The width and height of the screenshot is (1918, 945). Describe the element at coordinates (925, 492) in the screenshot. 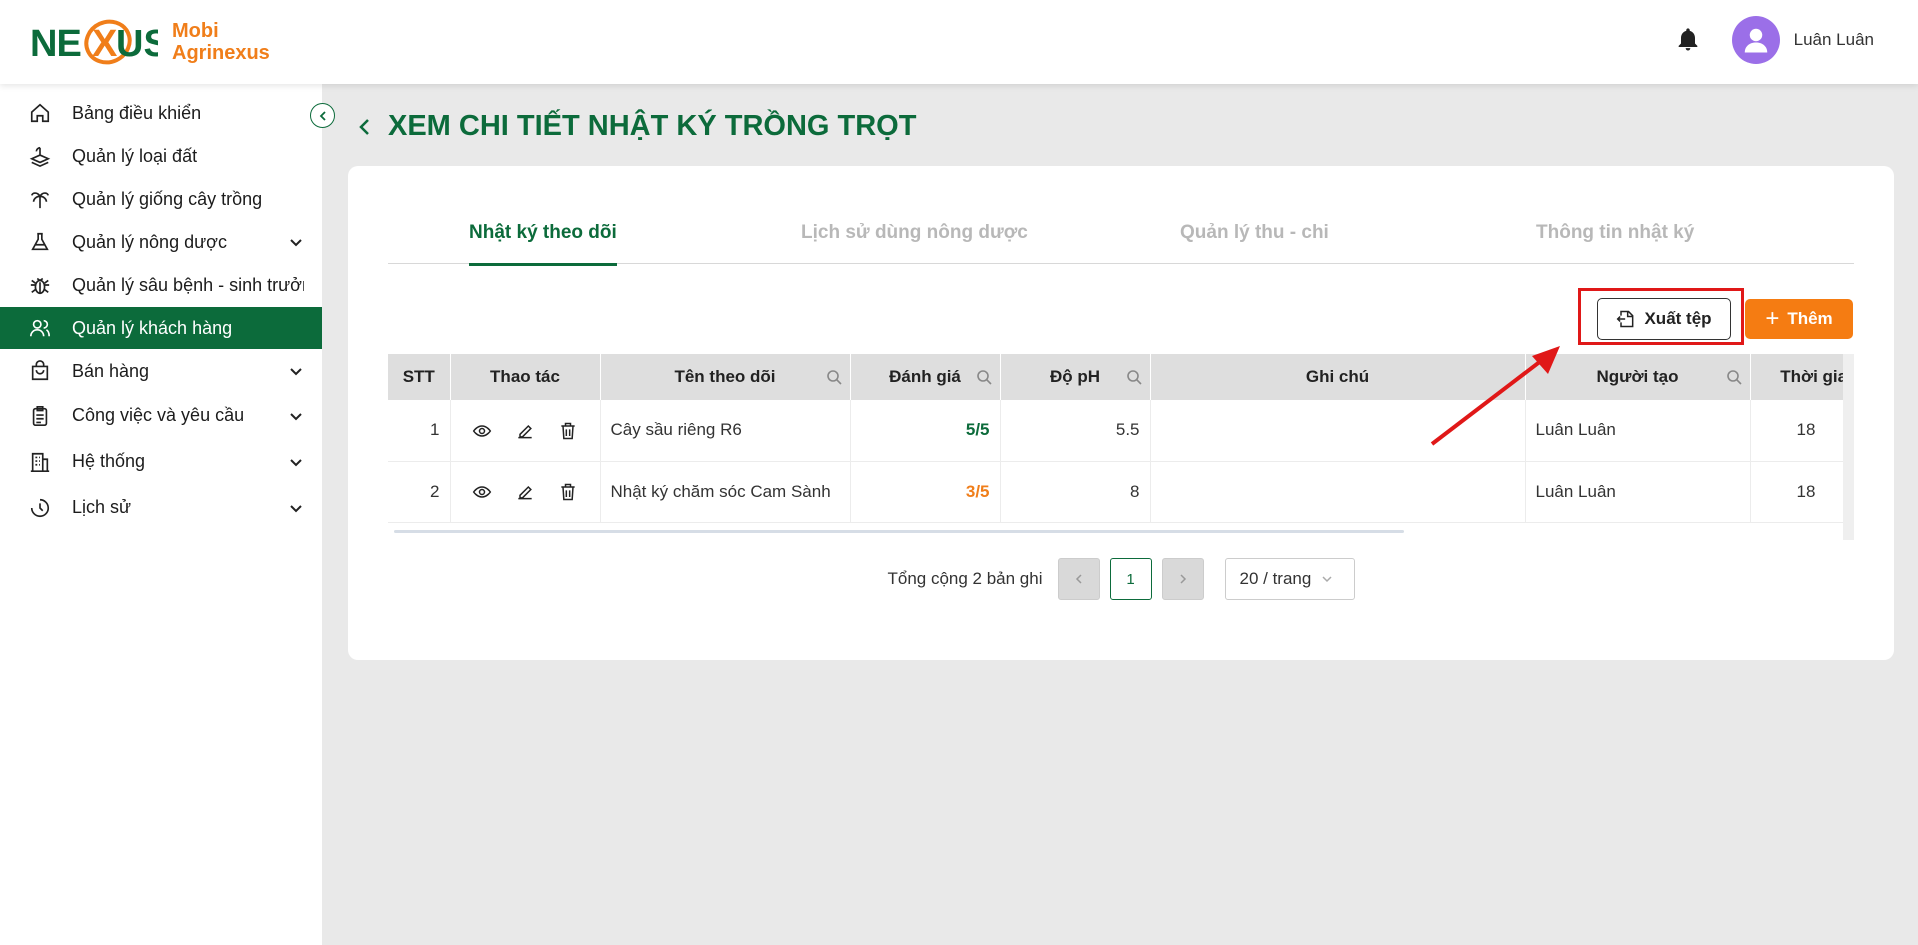

I see `cell-rating: 3/5` at that location.